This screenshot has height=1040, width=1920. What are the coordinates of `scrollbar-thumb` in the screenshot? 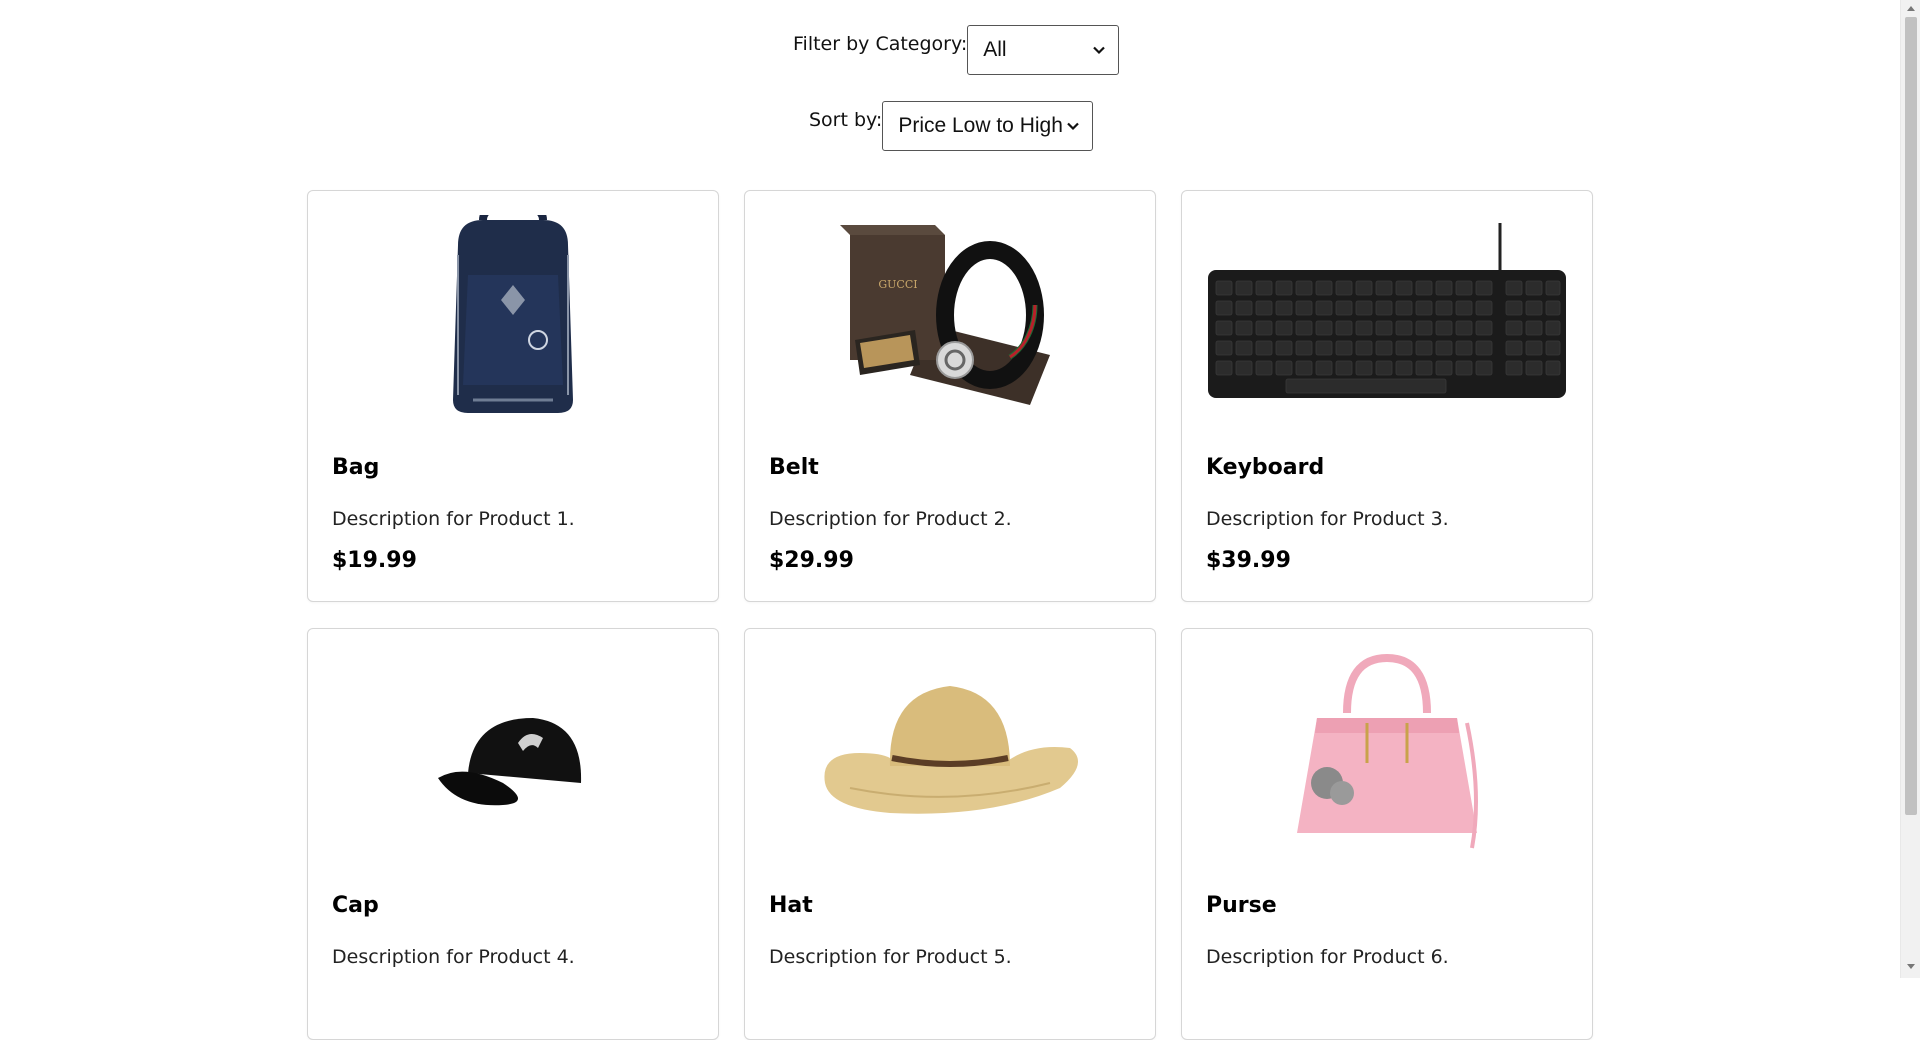 It's located at (1911, 416).